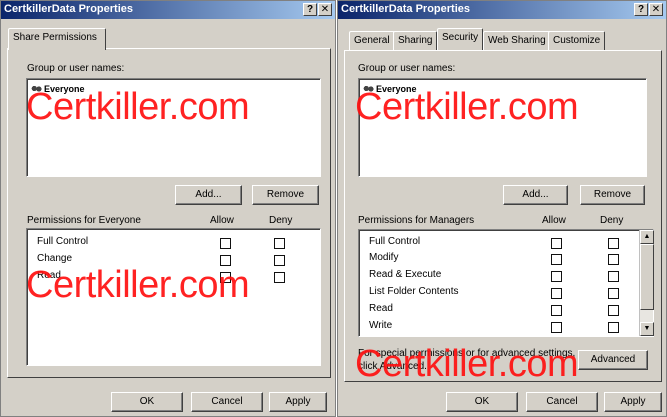  I want to click on permission-row: Read, so click(381, 311).